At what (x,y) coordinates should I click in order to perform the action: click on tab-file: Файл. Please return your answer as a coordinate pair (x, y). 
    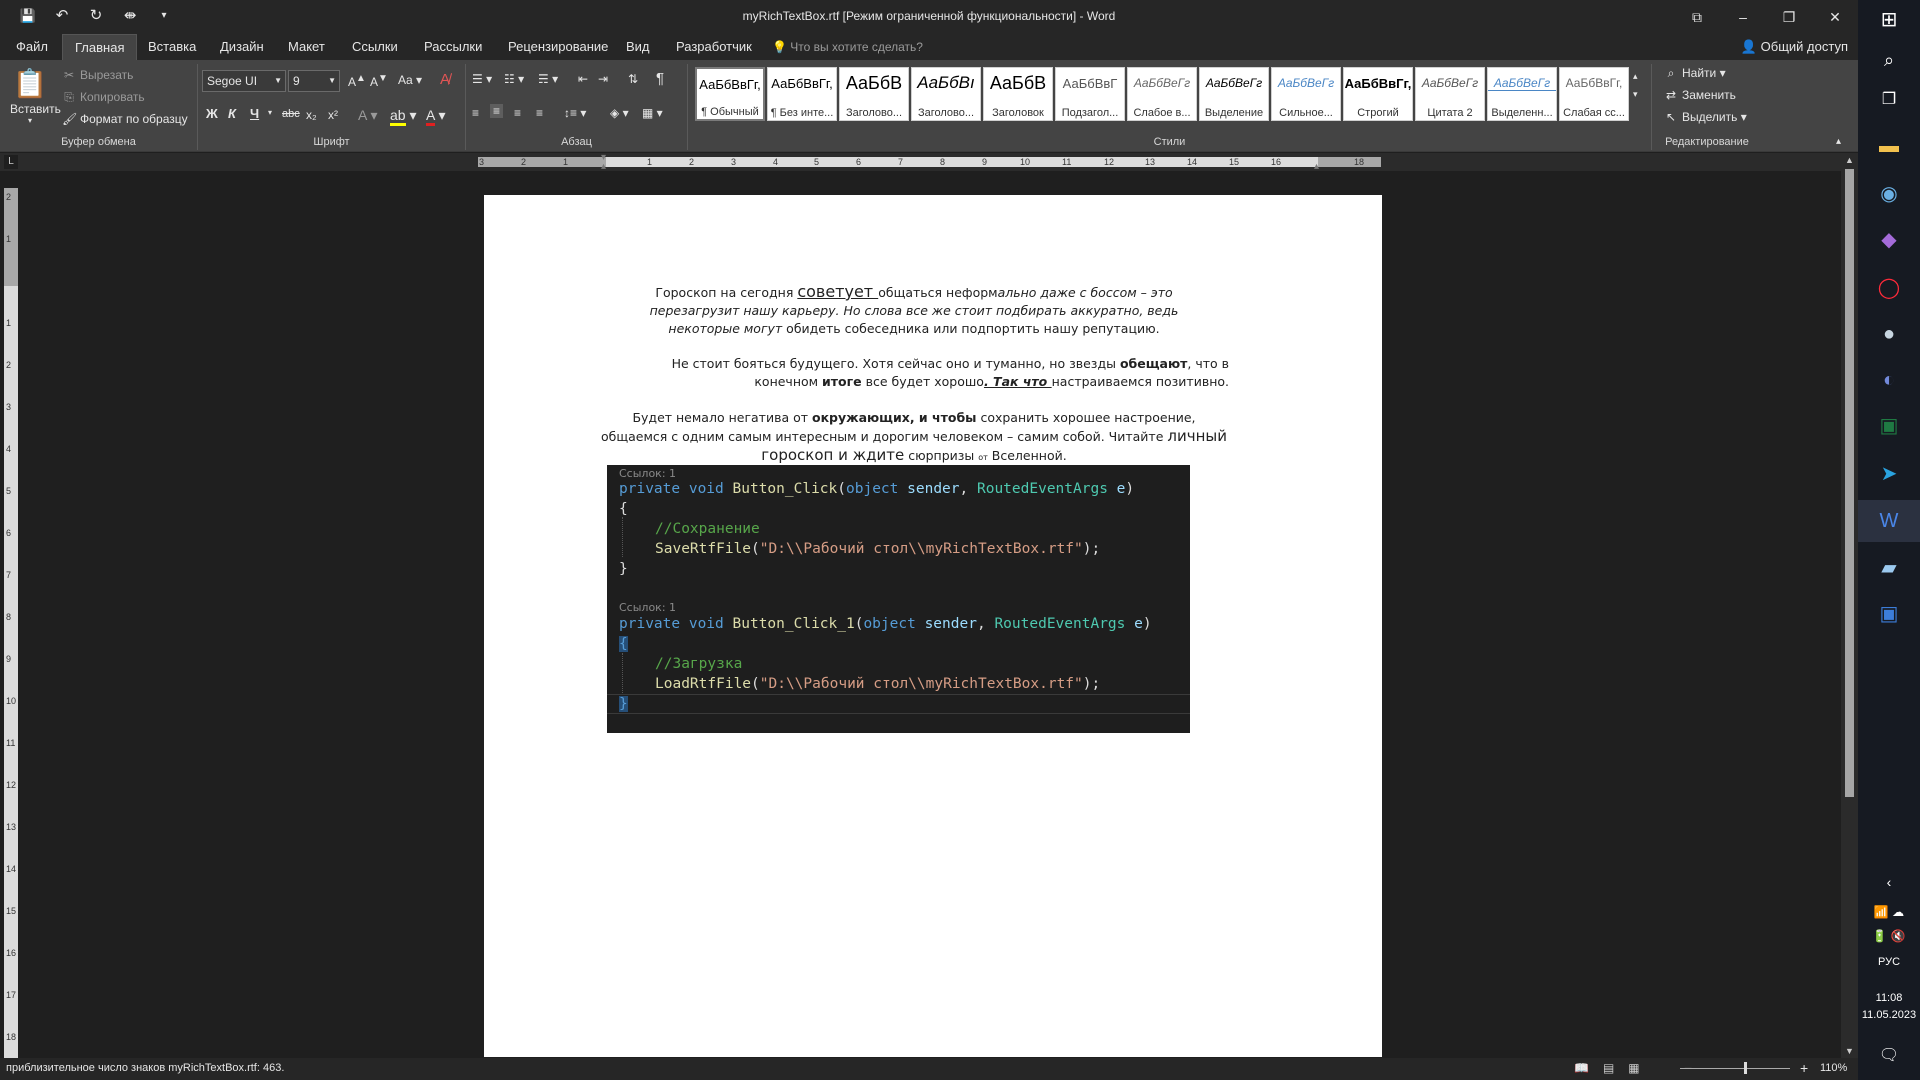
    Looking at the image, I should click on (32, 47).